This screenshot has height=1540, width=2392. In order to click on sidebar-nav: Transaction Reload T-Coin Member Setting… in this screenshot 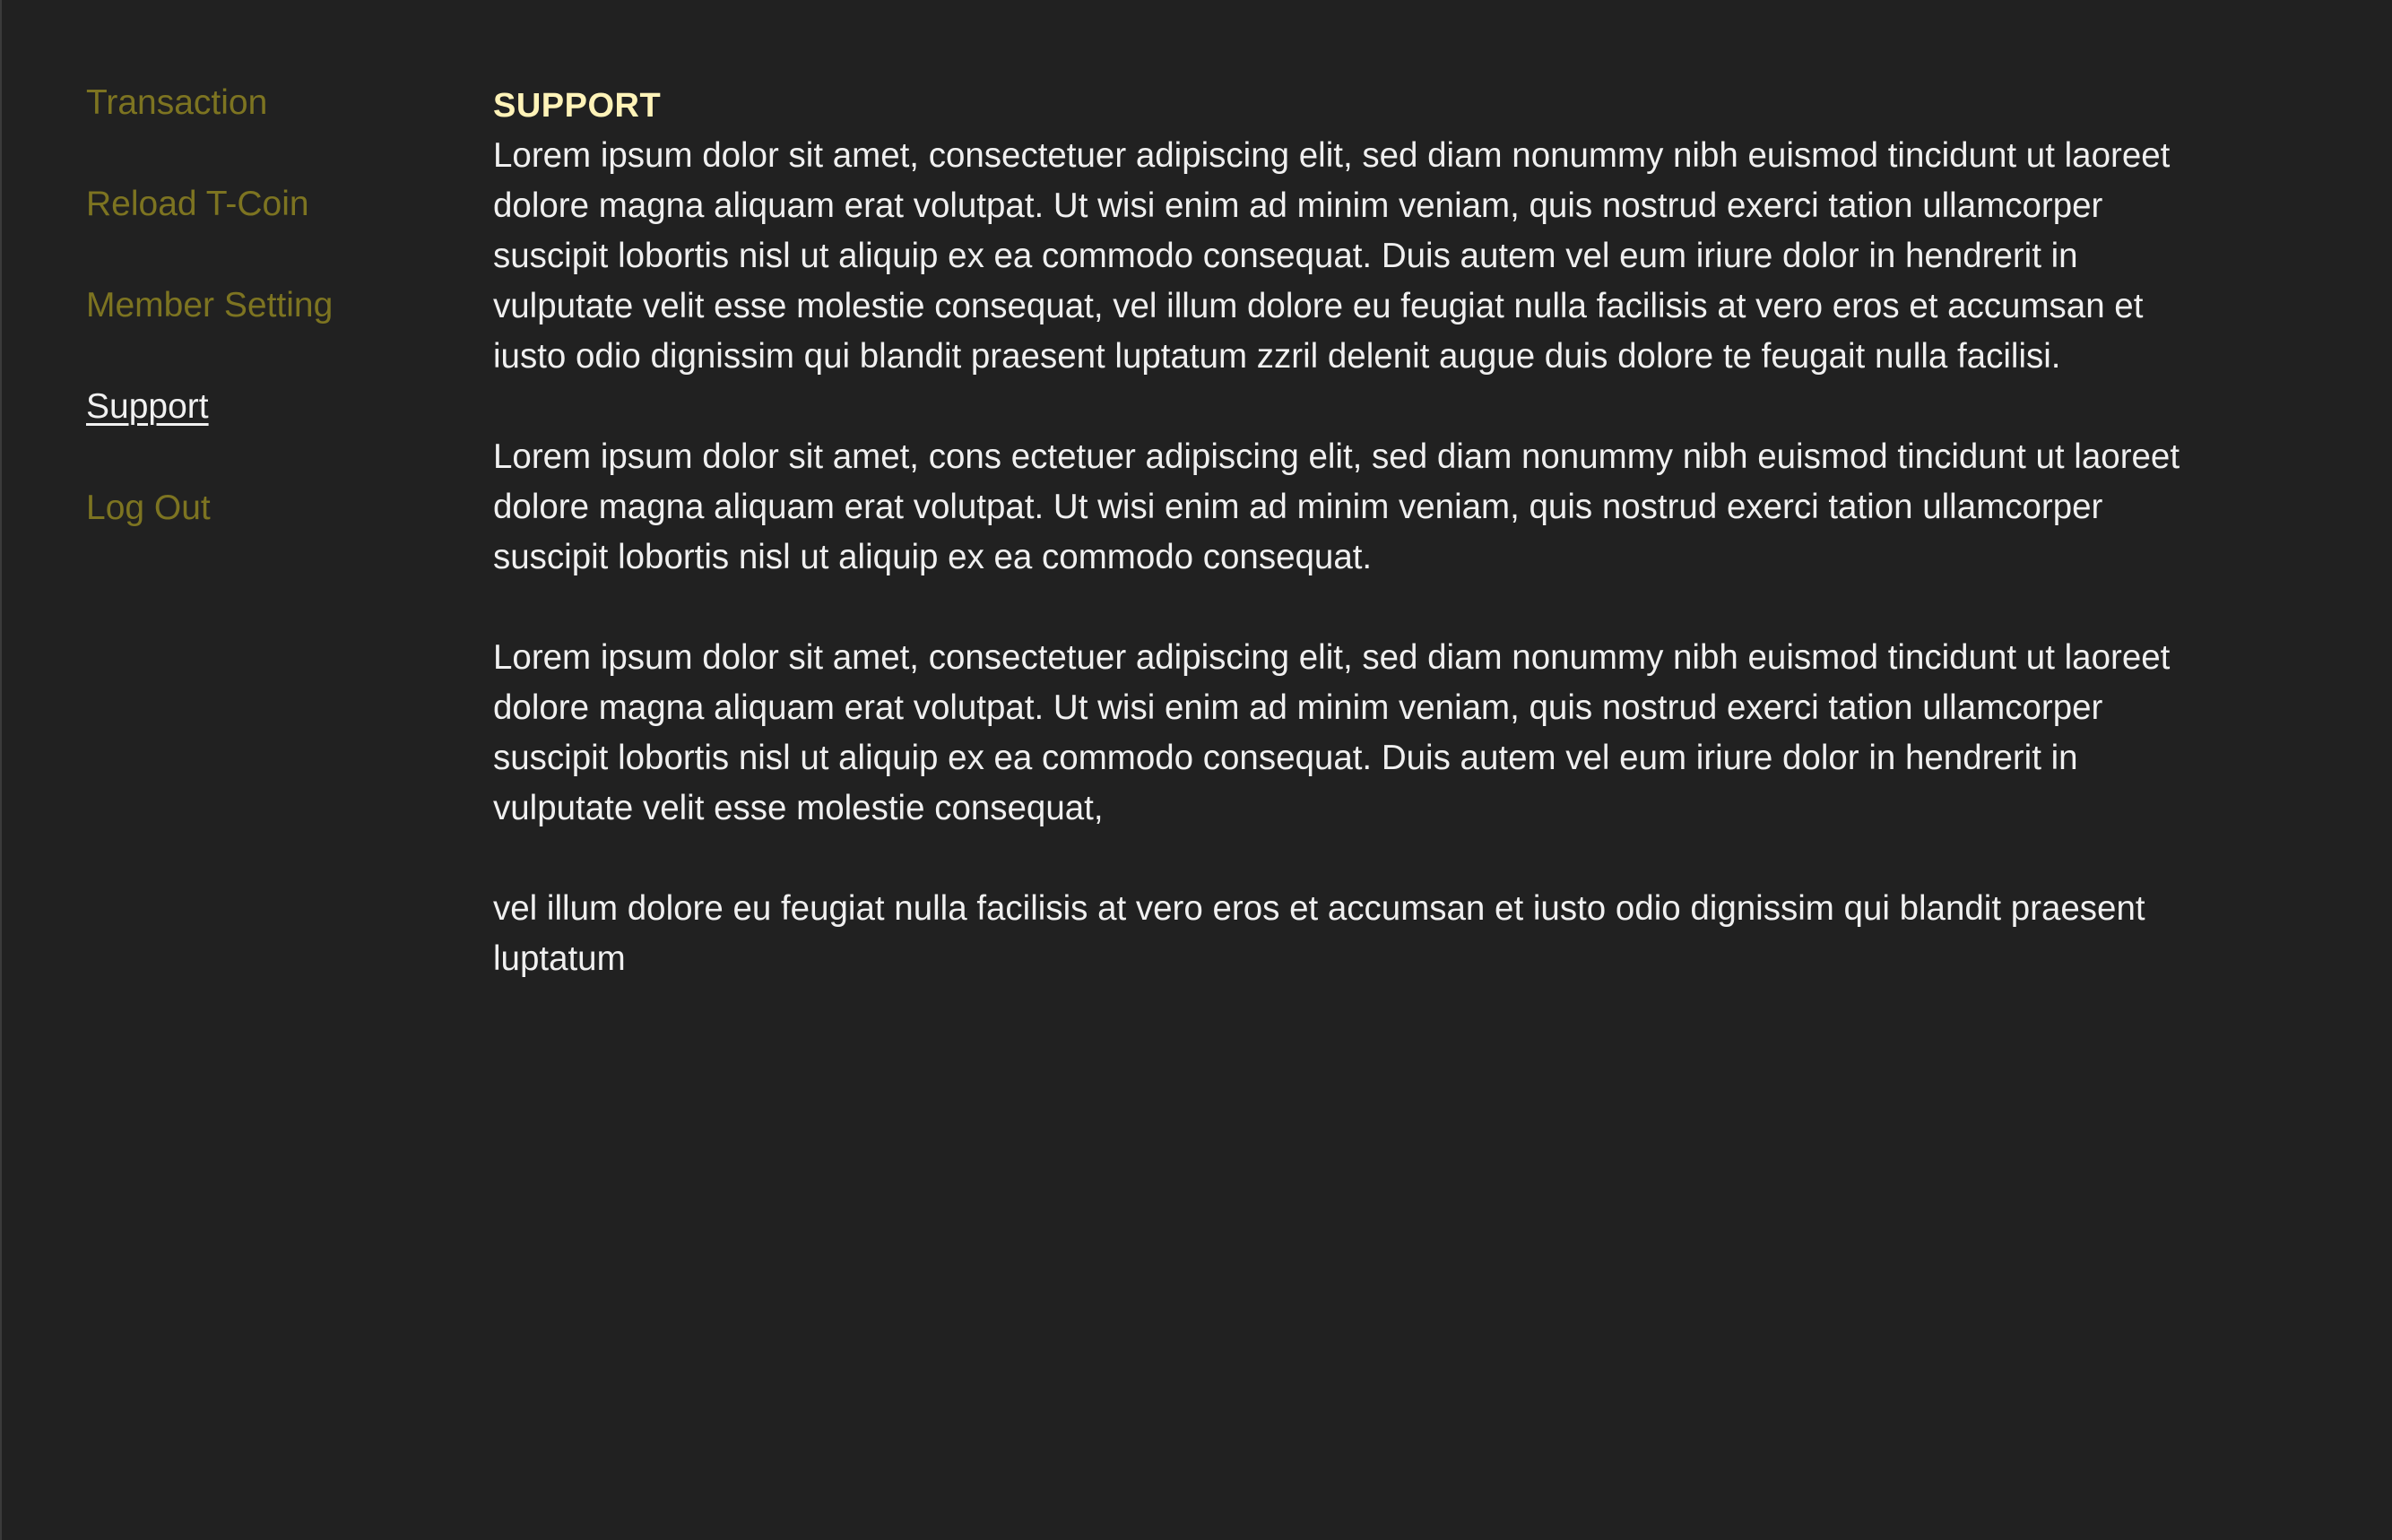, I will do `click(274, 330)`.